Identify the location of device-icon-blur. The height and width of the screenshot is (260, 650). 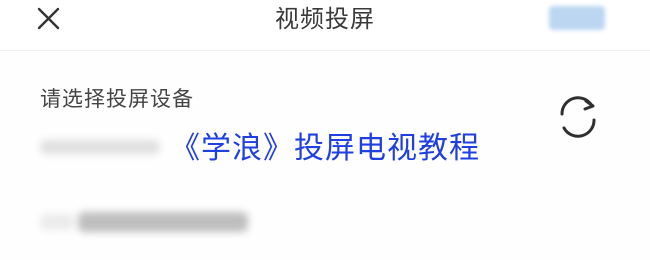
(57, 222).